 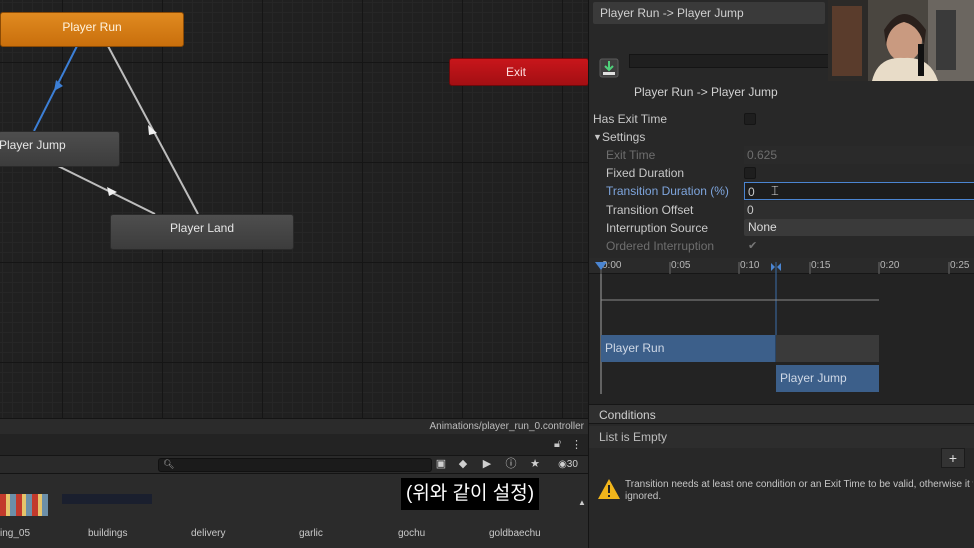 What do you see at coordinates (411, 533) in the screenshot?
I see `asset-label: gochu` at bounding box center [411, 533].